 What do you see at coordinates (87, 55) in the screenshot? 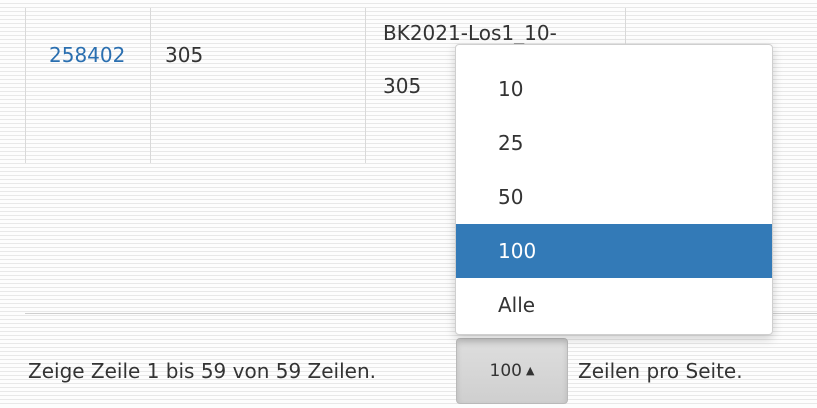
I see `row-id-link: 258402` at bounding box center [87, 55].